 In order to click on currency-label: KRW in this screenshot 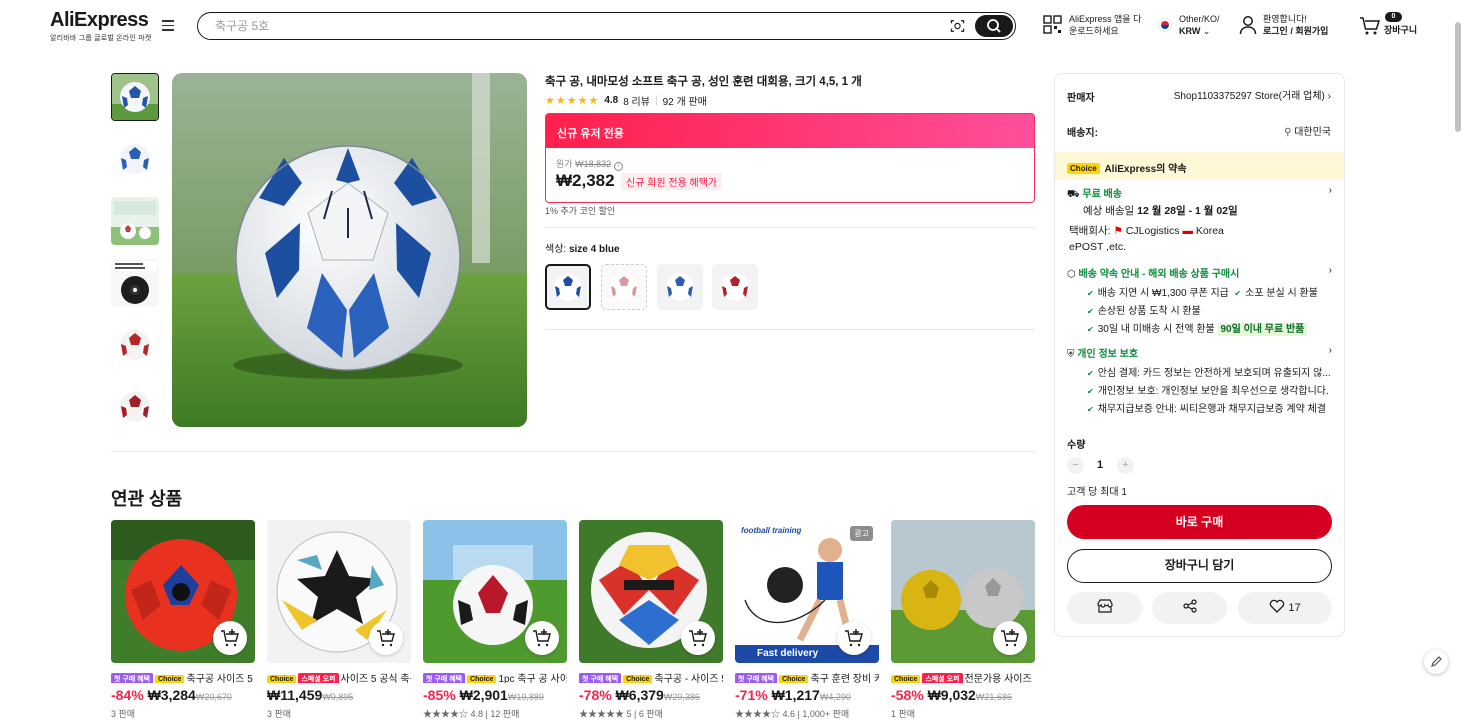, I will do `click(1190, 31)`.